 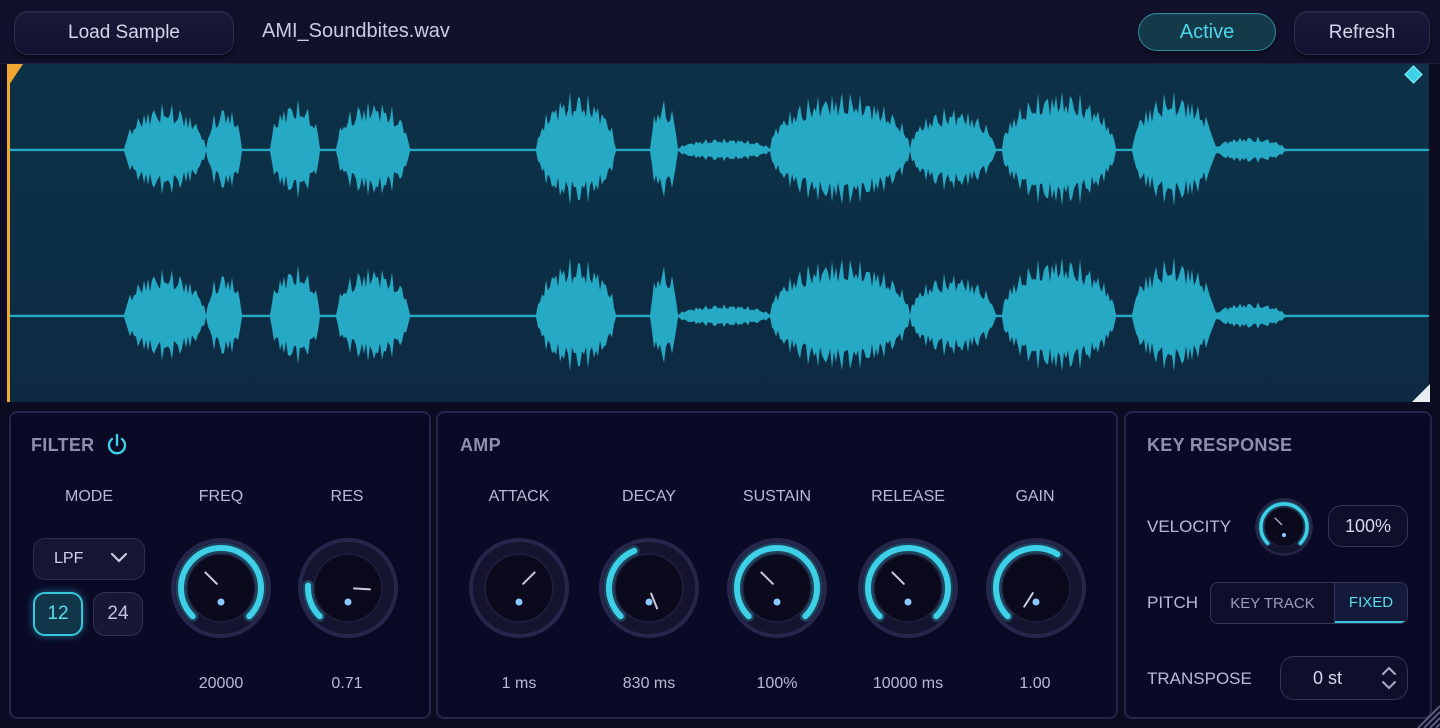 I want to click on sample-start-marker, so click(x=15, y=76).